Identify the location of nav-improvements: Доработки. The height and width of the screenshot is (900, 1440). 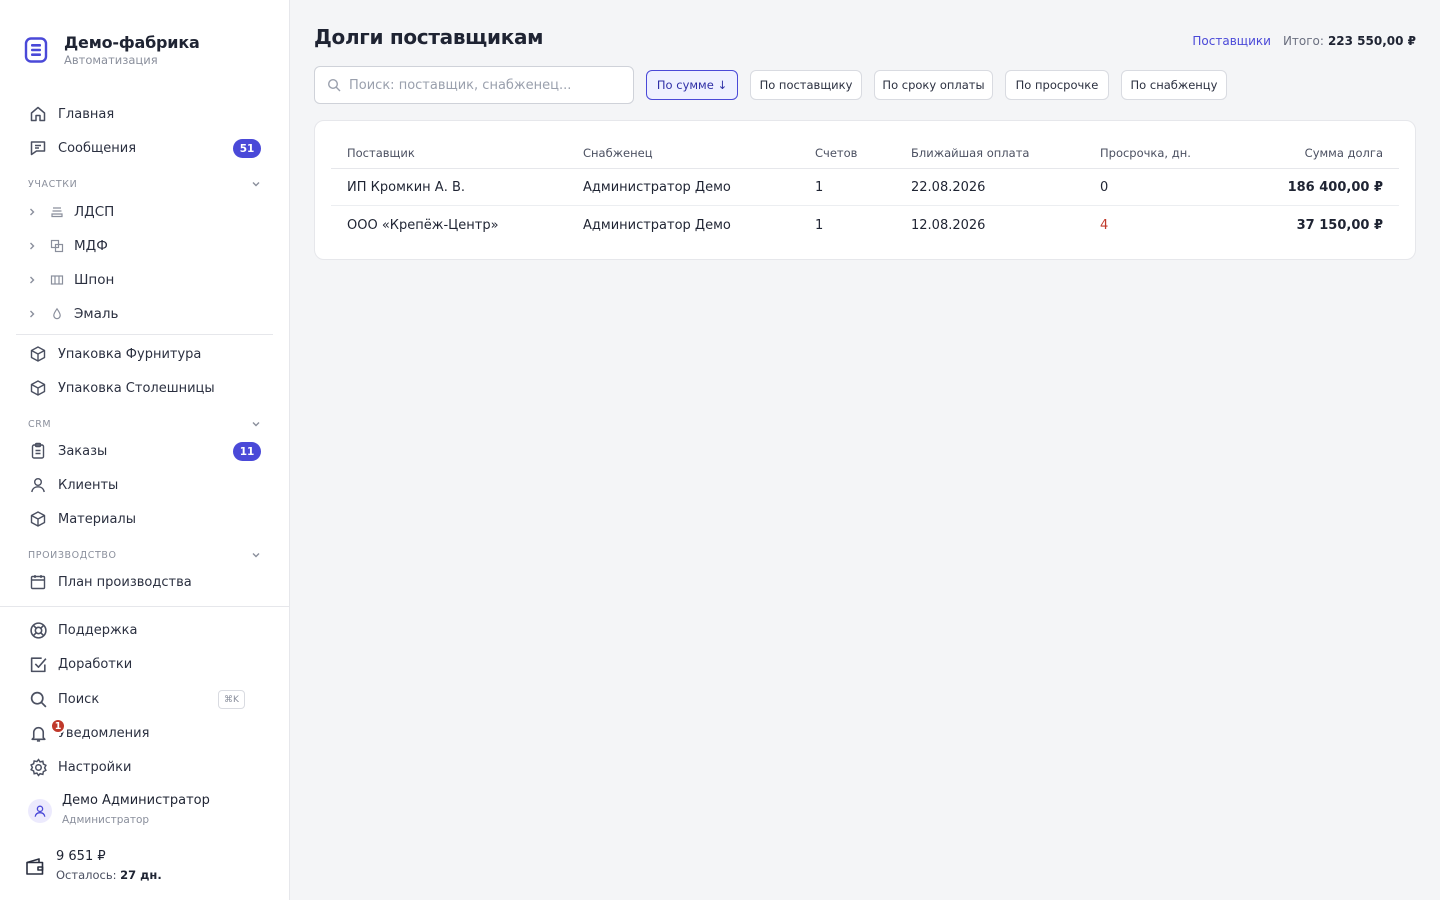
(144, 664).